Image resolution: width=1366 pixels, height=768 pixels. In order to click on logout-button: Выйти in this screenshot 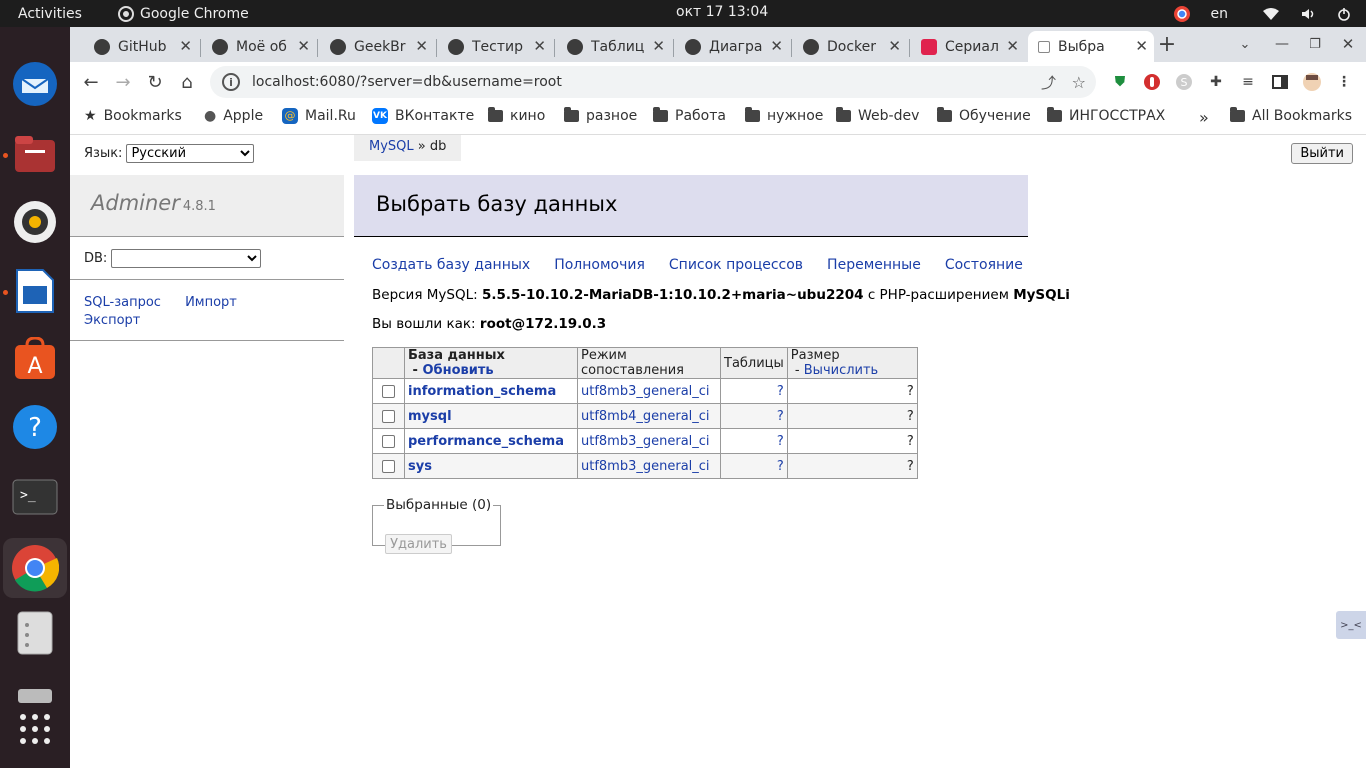, I will do `click(1322, 153)`.